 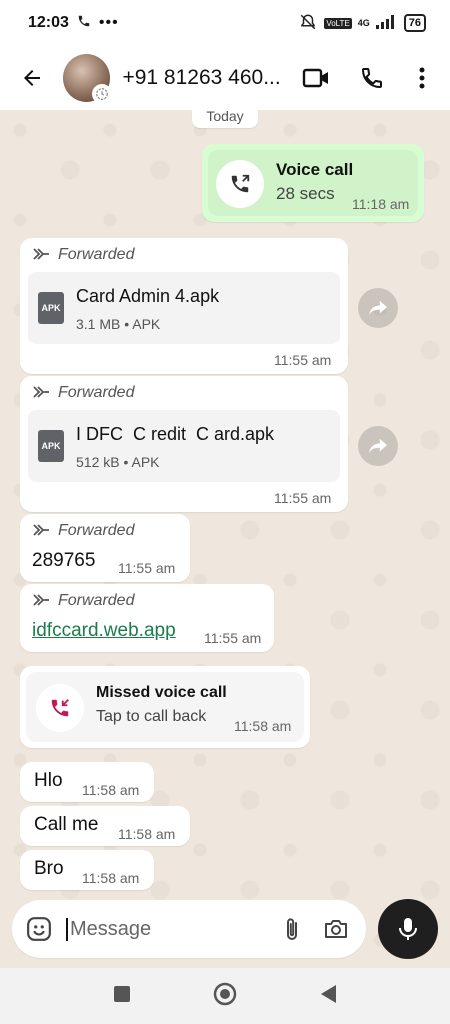 What do you see at coordinates (363, 23) in the screenshot?
I see `network-type: 4G` at bounding box center [363, 23].